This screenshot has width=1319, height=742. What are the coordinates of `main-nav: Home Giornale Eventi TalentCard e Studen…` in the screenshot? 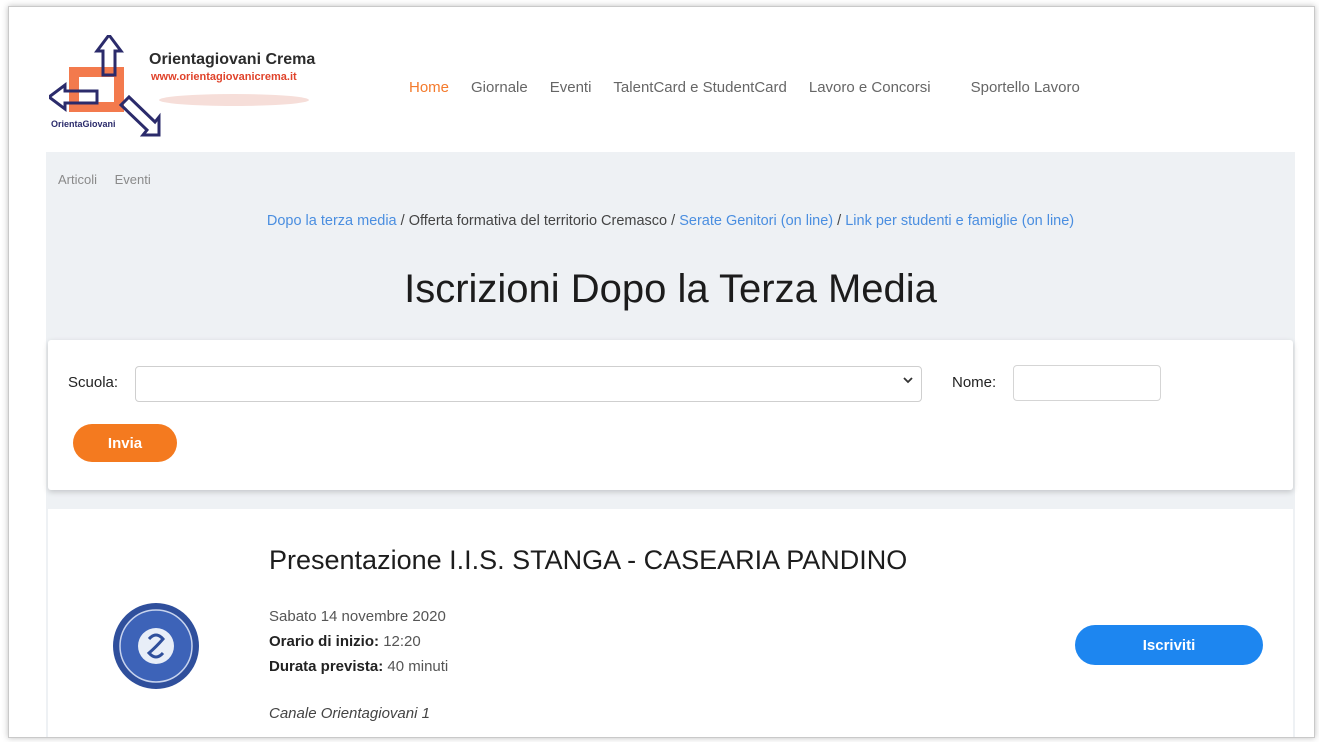 It's located at (755, 87).